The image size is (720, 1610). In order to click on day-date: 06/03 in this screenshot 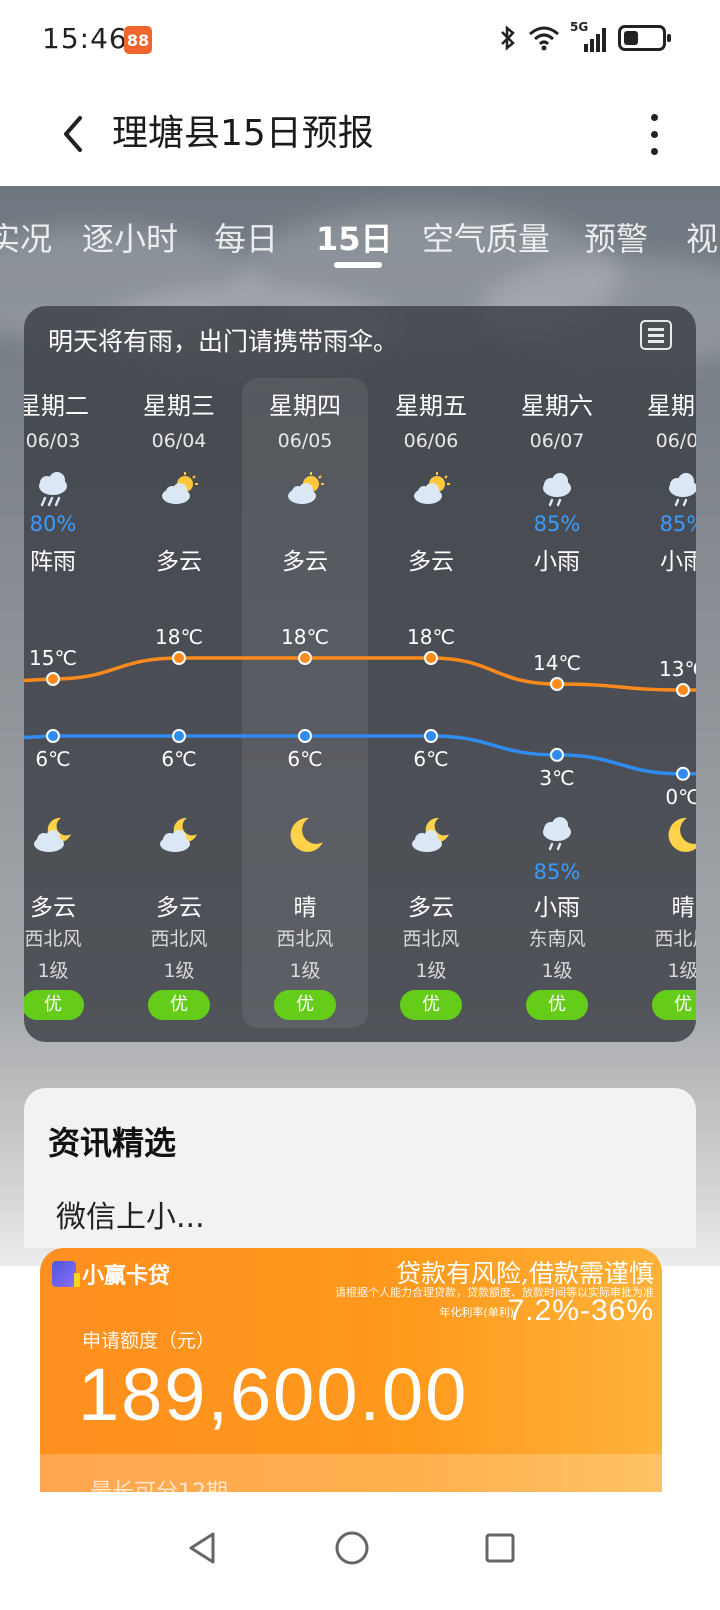, I will do `click(53, 441)`.